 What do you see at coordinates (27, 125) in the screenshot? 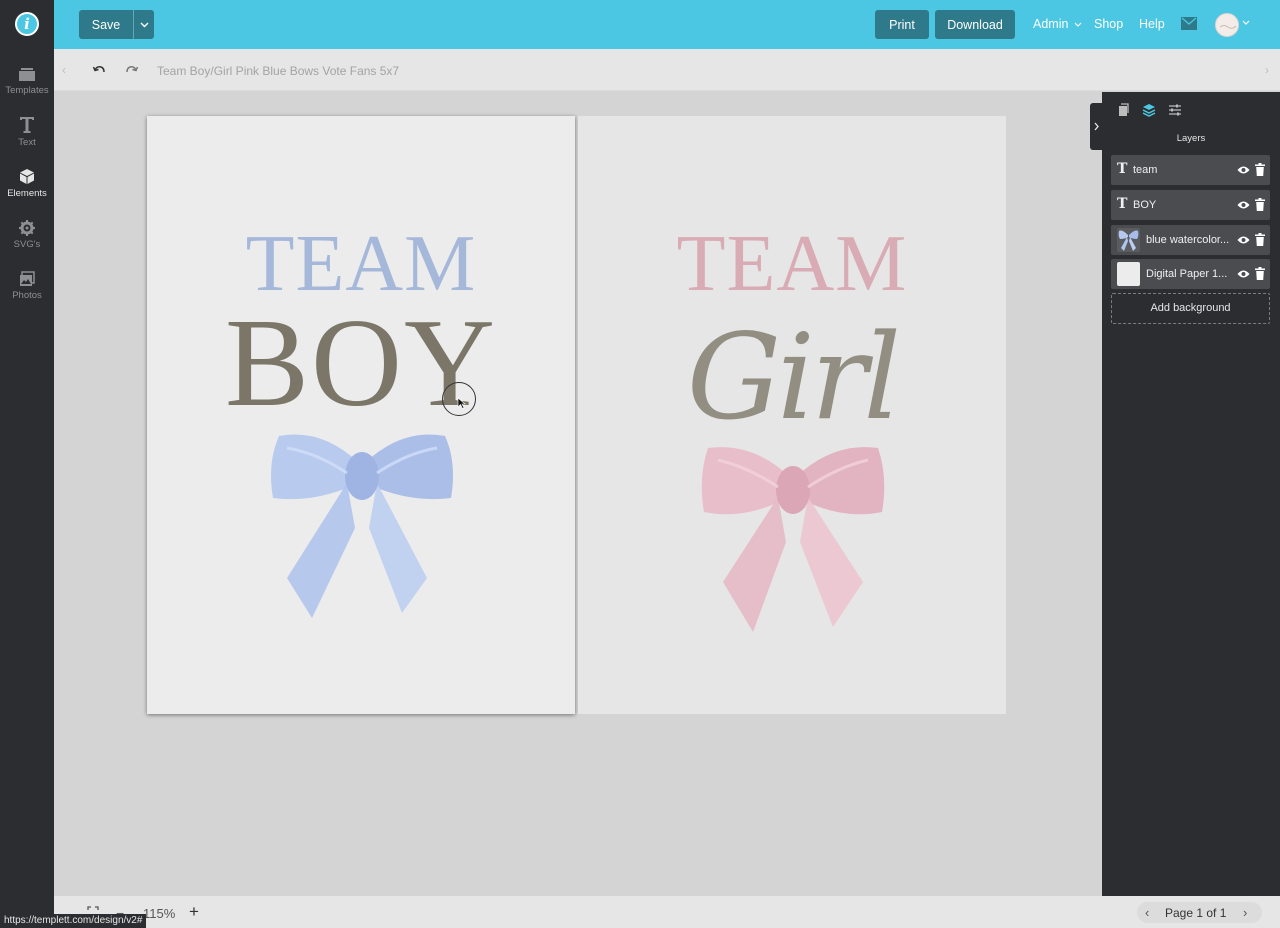
I see `text-icon` at bounding box center [27, 125].